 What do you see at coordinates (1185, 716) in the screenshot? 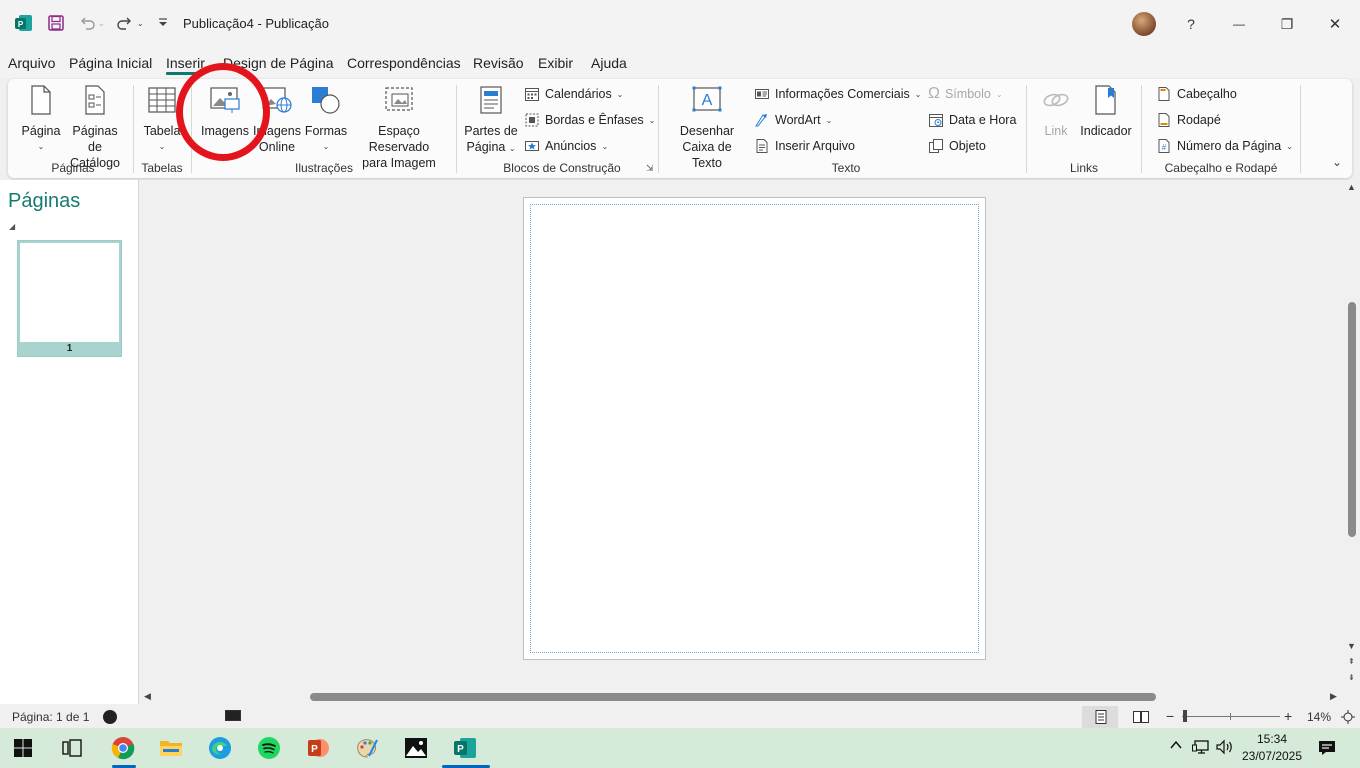
I see `zoom-slider-handle` at bounding box center [1185, 716].